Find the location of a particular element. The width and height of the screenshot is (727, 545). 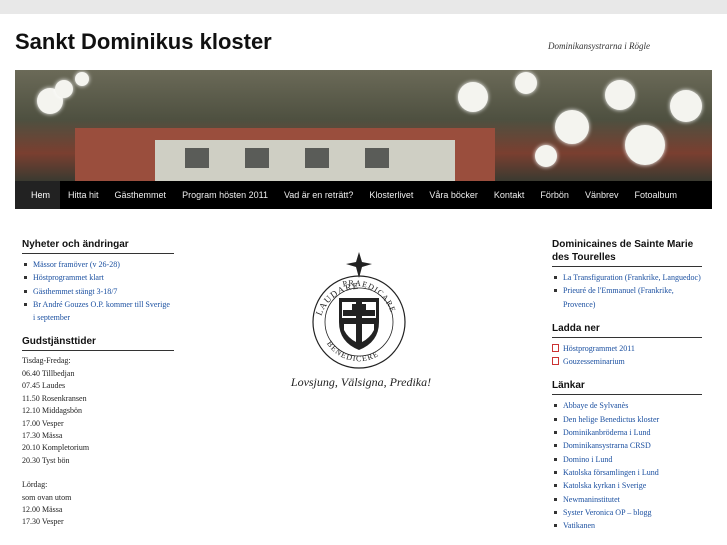

service-time: 12.10 Middagsbön is located at coordinates (52, 411).